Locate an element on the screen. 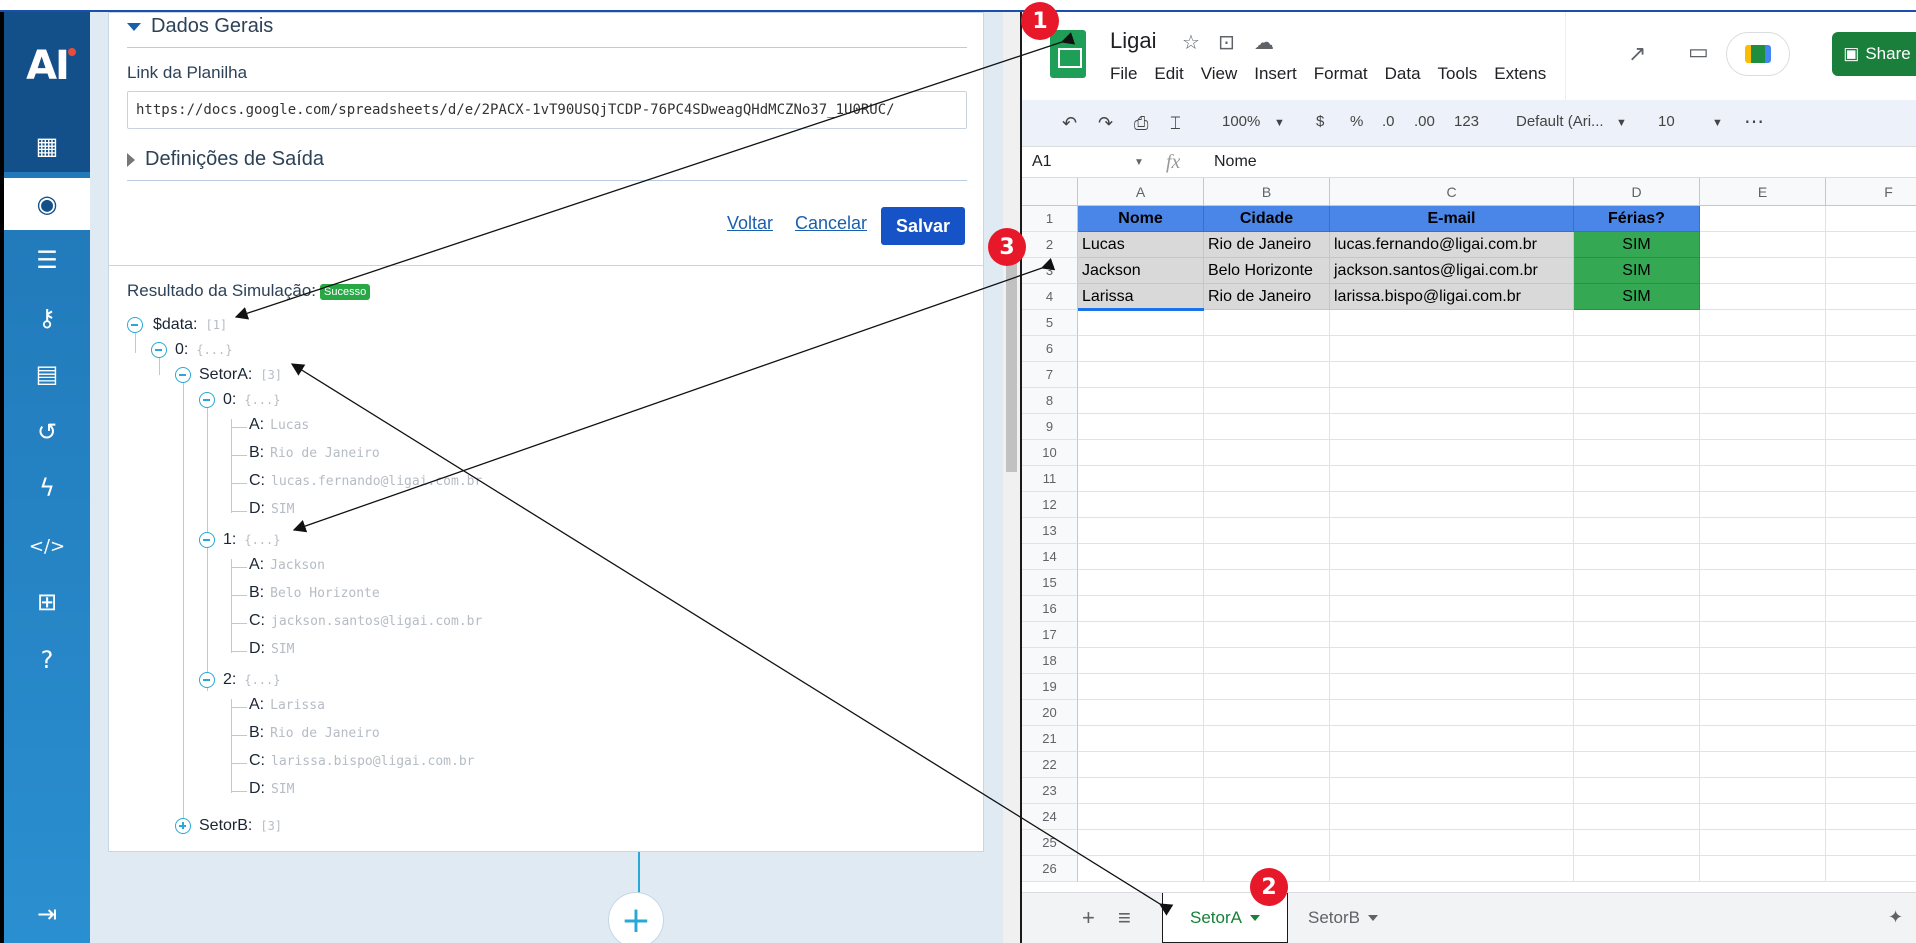 The width and height of the screenshot is (1916, 943). sidebar-item-robots: ◉ is located at coordinates (47, 204).